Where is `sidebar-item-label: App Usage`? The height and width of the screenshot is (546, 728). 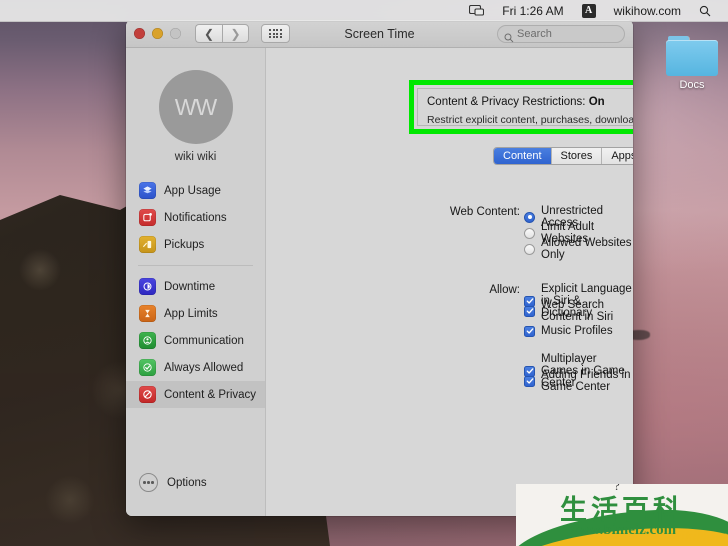
sidebar-item-label: App Usage is located at coordinates (192, 190).